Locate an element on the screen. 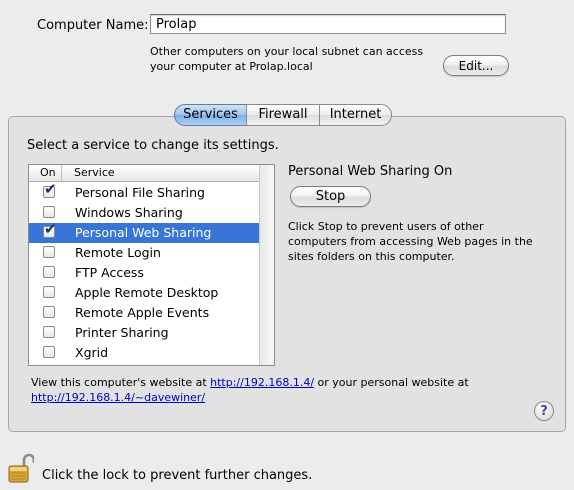 Image resolution: width=574 pixels, height=490 pixels. table-row: ✔ Personal File Sharing is located at coordinates (144, 192).